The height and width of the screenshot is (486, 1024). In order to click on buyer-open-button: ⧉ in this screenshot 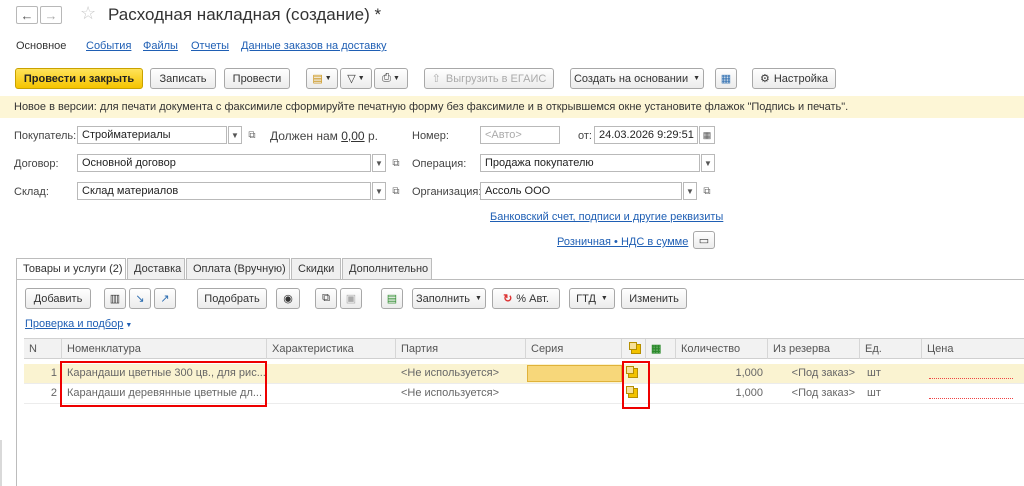, I will do `click(252, 135)`.